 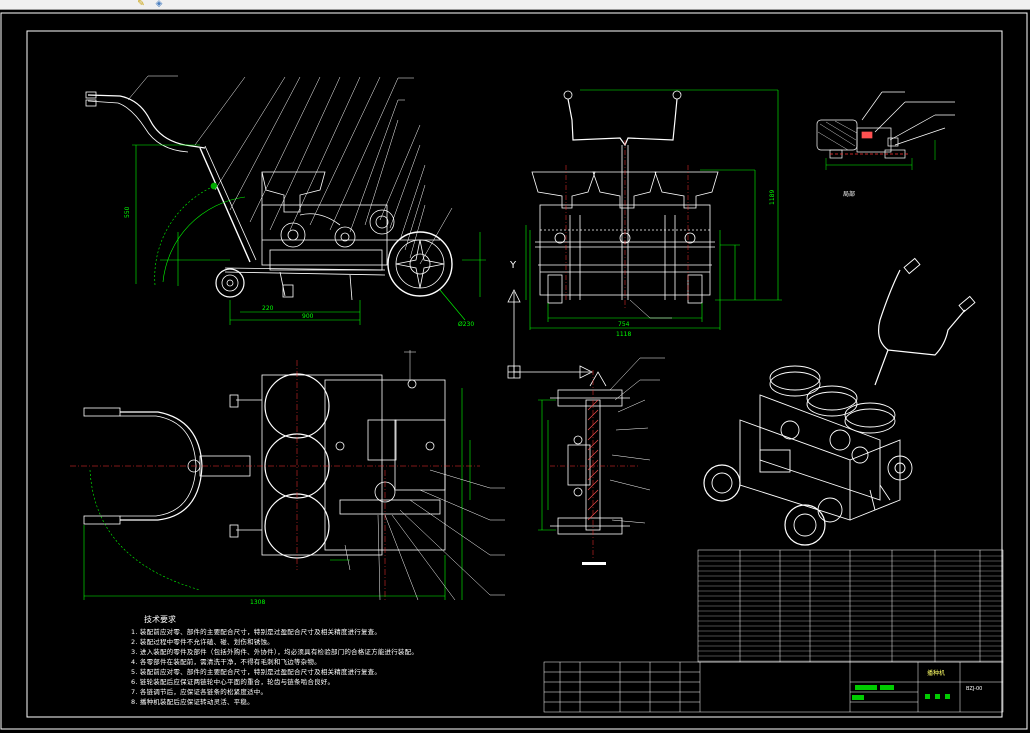 What do you see at coordinates (627, 225) in the screenshot?
I see `front-view-centerlines` at bounding box center [627, 225].